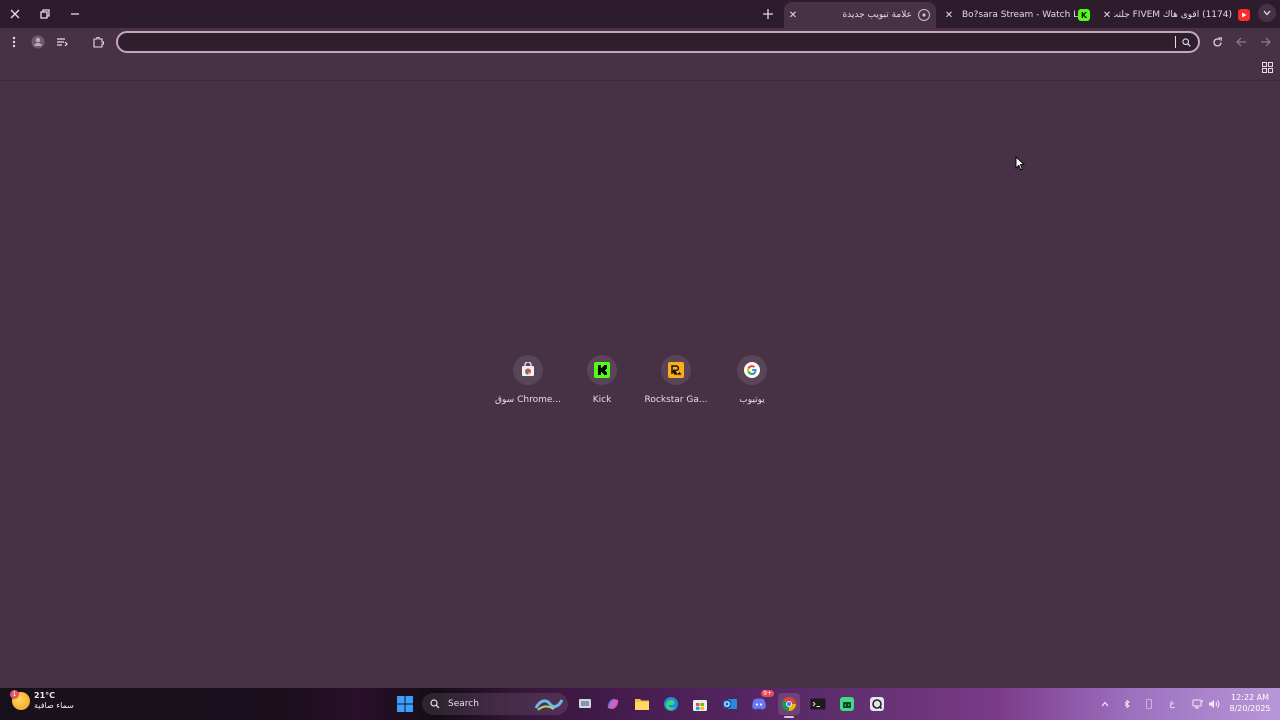 This screenshot has width=1280, height=720. Describe the element at coordinates (15, 14) in the screenshot. I see `close-icon` at that location.